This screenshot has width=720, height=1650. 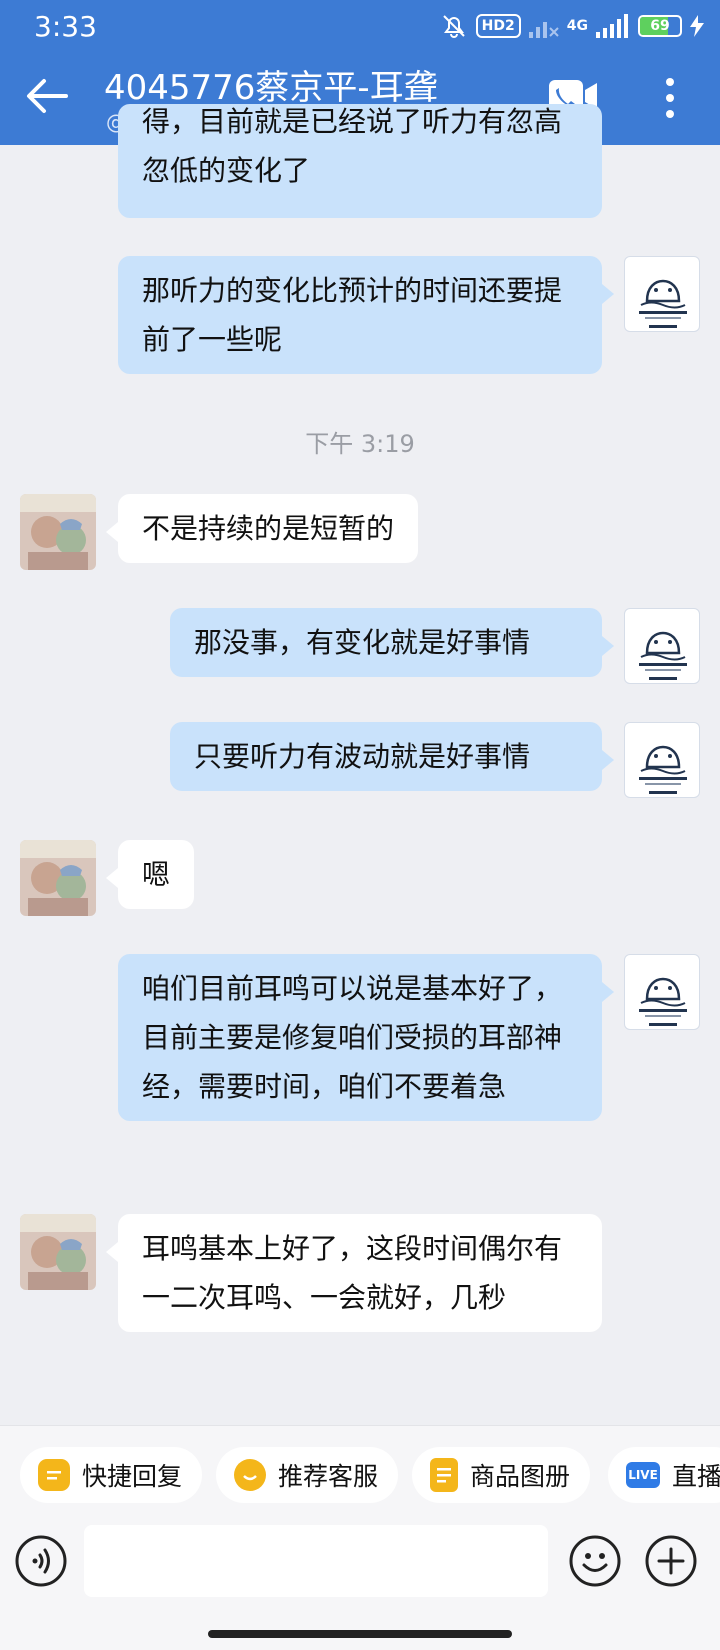 I want to click on message-bubble: 嗯, so click(x=150, y=874).